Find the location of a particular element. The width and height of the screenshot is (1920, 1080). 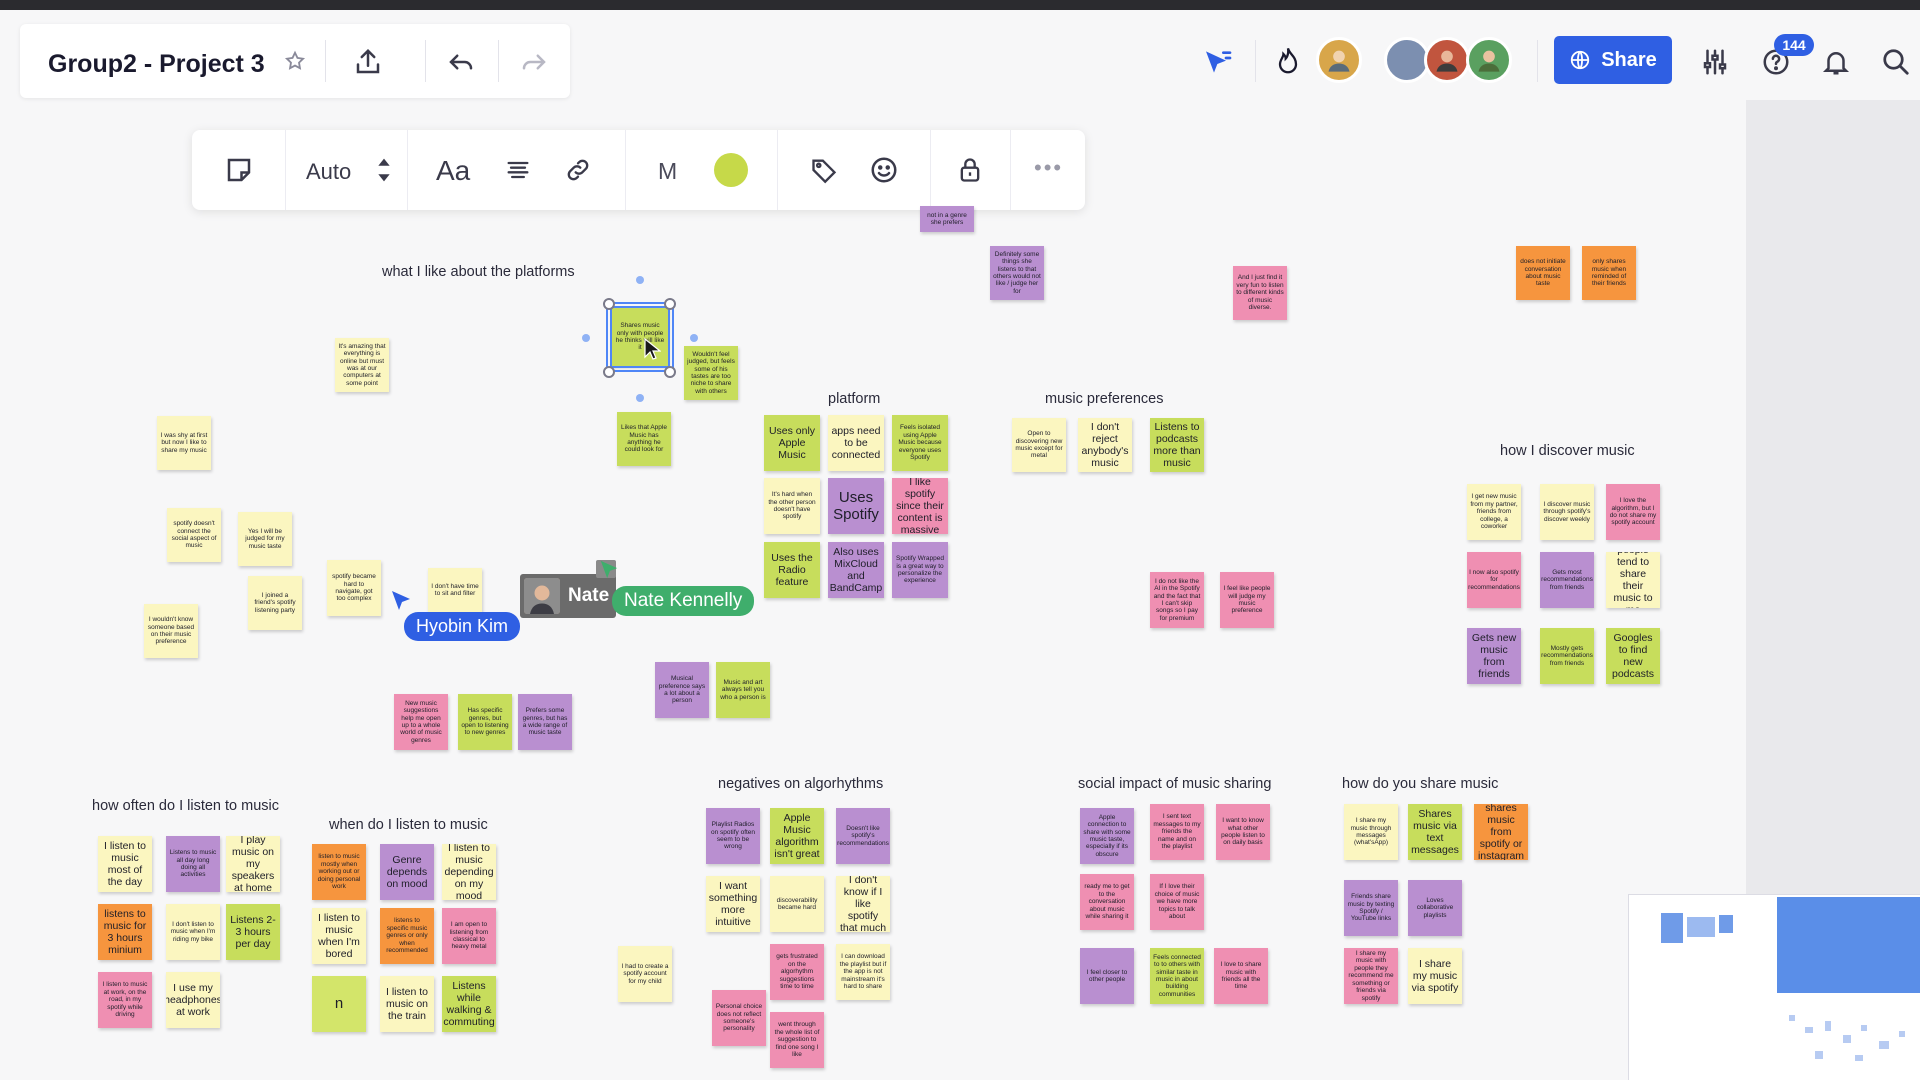

sticky-note: Uses only Apple Music is located at coordinates (792, 443).